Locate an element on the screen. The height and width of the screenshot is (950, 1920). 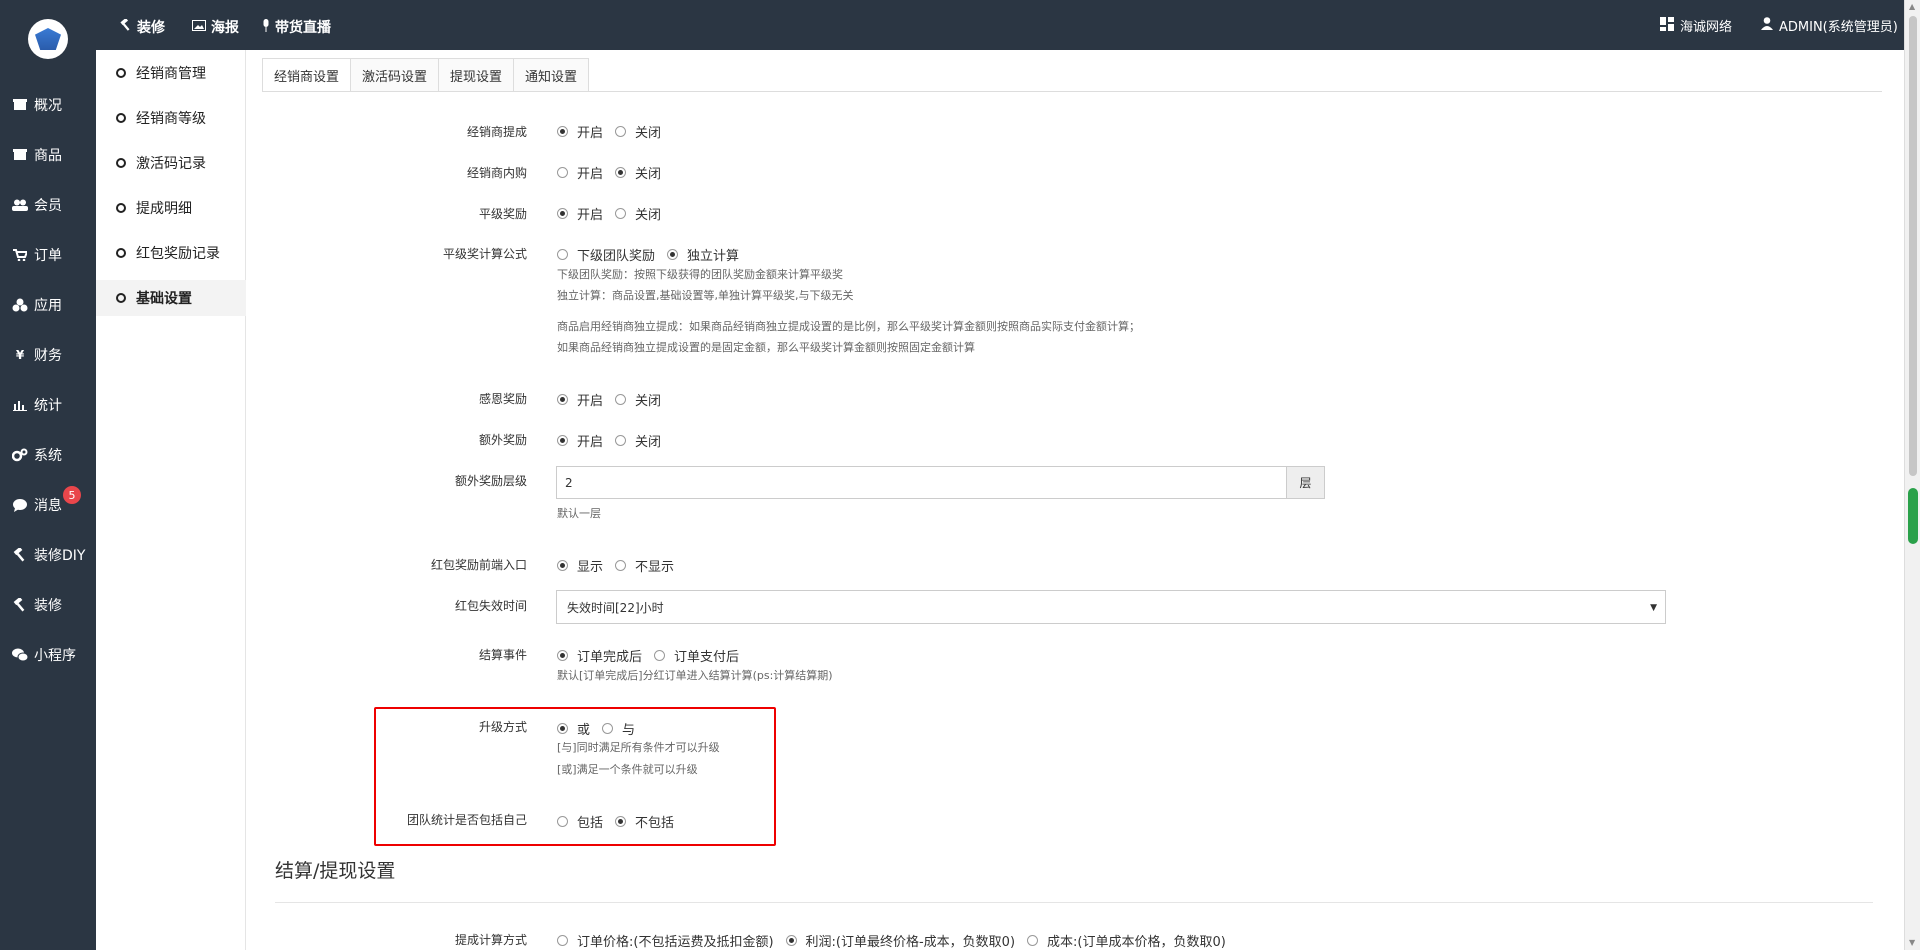
label-peer-formula: 平级奖计算公式 is located at coordinates (484, 254).